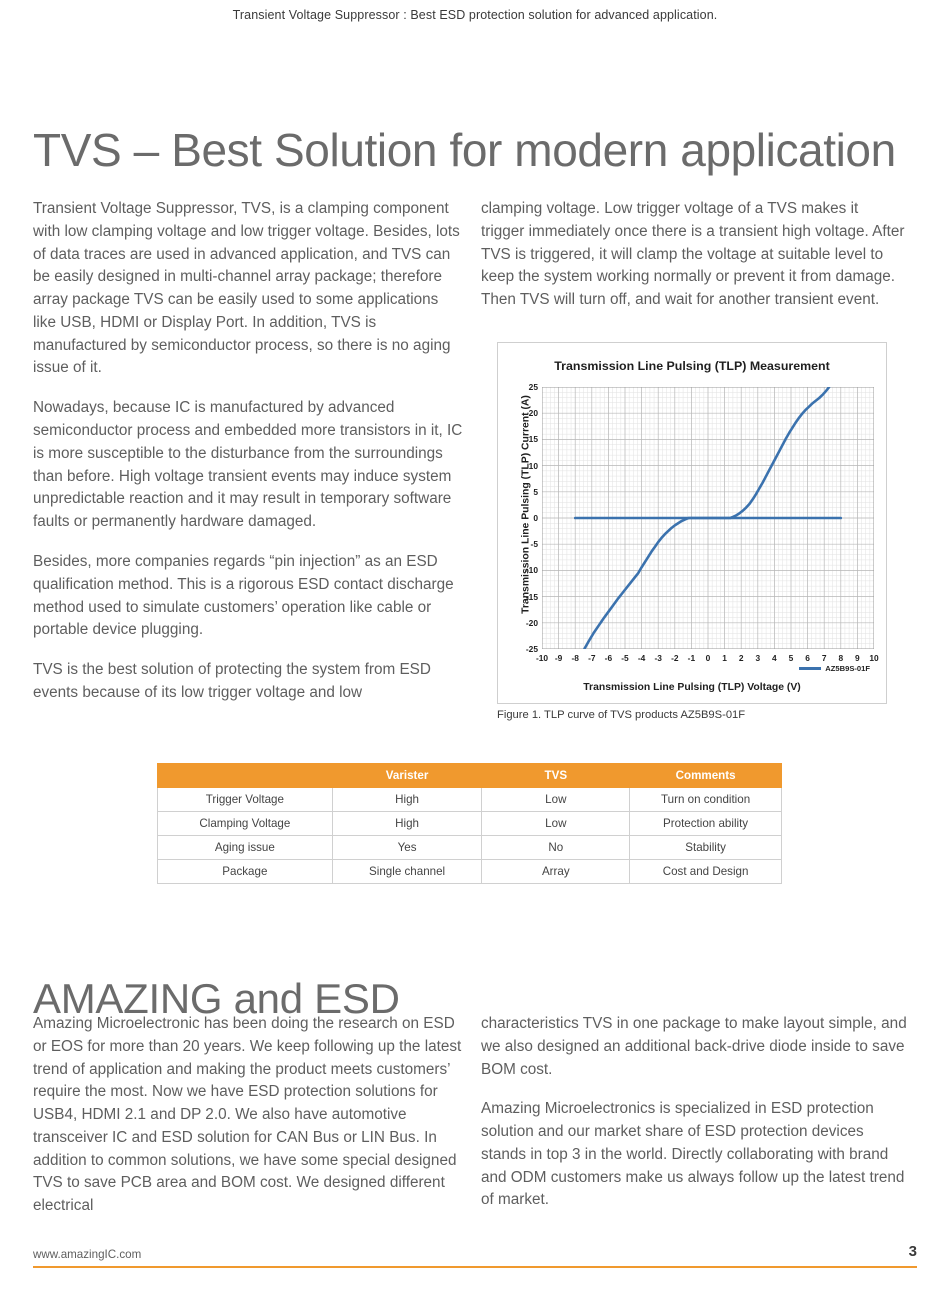  What do you see at coordinates (705, 775) in the screenshot?
I see `table-header-cell: Comments` at bounding box center [705, 775].